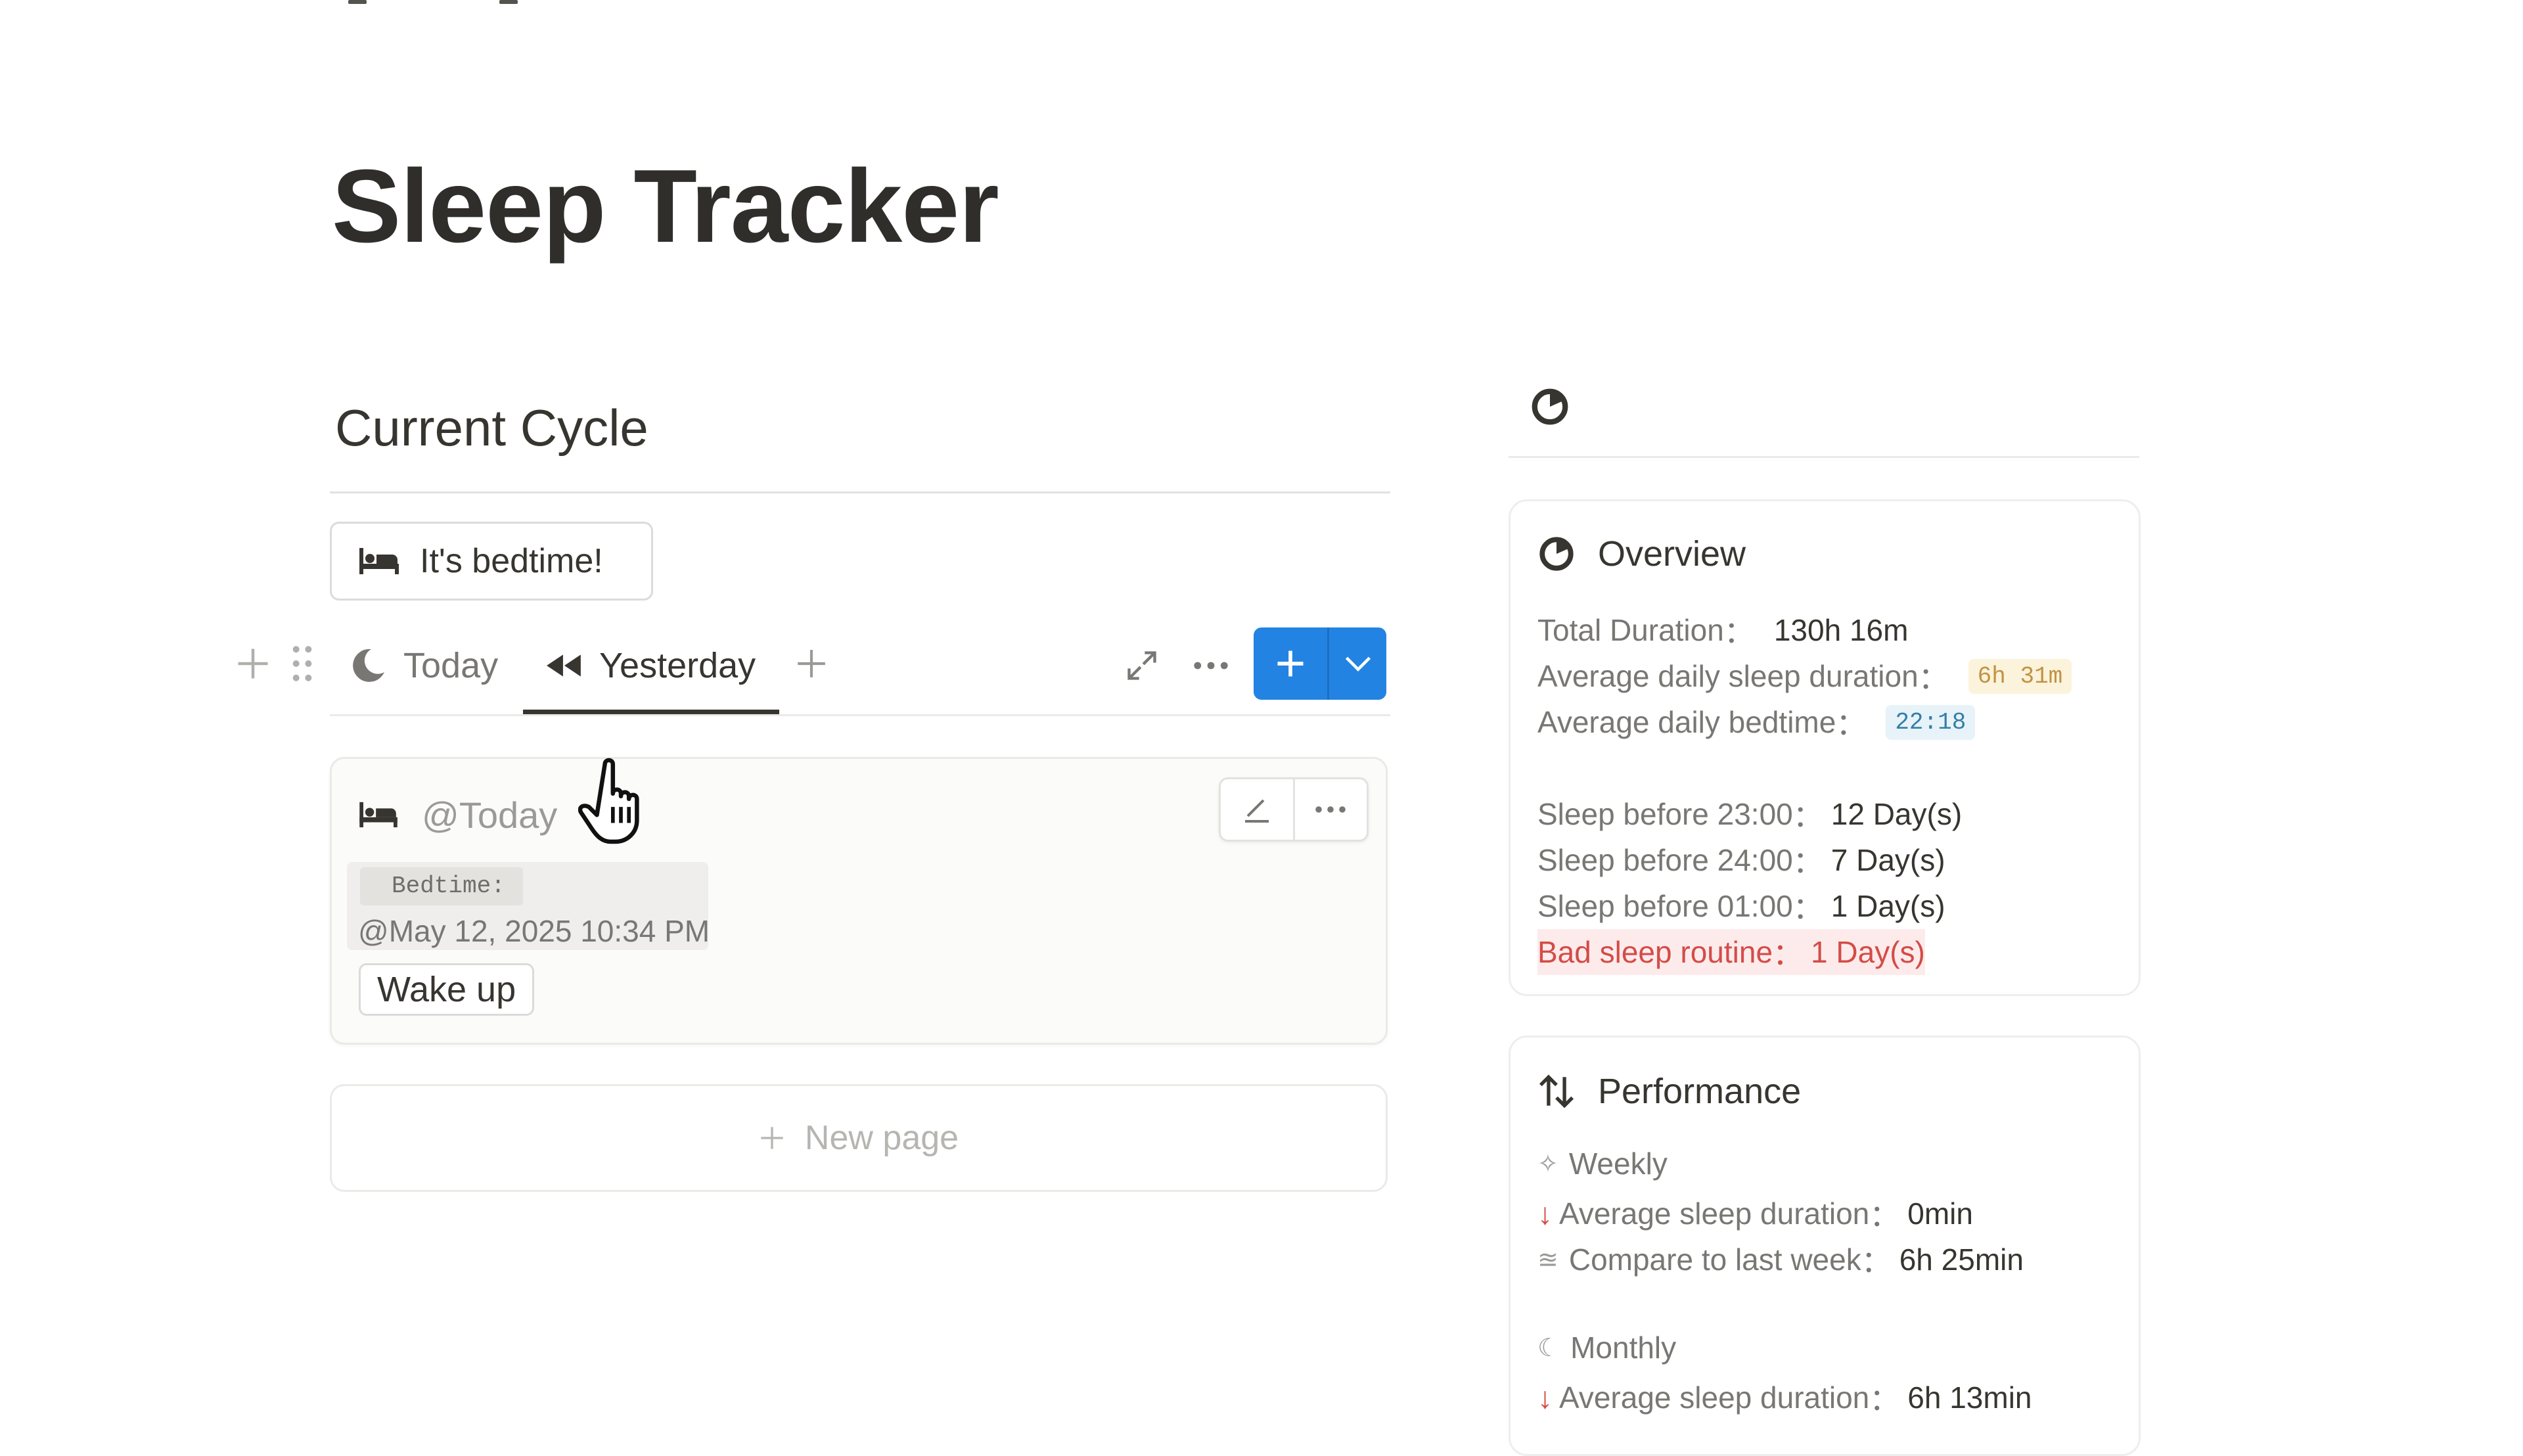 The image size is (2523, 1456). What do you see at coordinates (253, 664) in the screenshot?
I see `add-block-icon` at bounding box center [253, 664].